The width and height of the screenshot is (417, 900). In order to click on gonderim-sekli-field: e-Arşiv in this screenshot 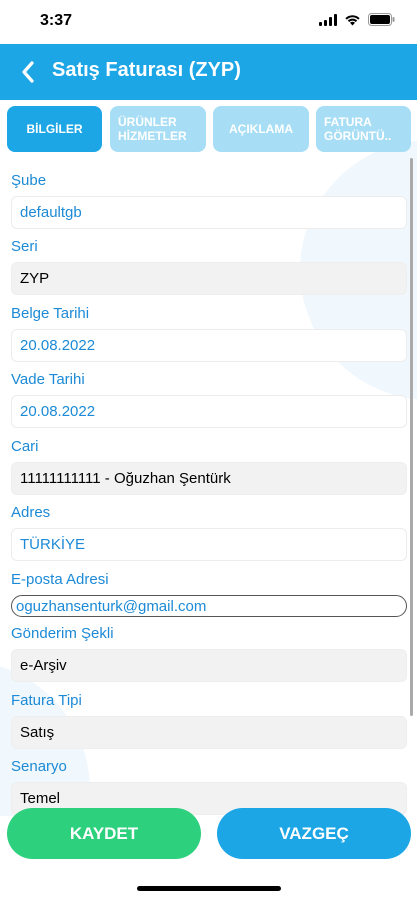, I will do `click(209, 665)`.